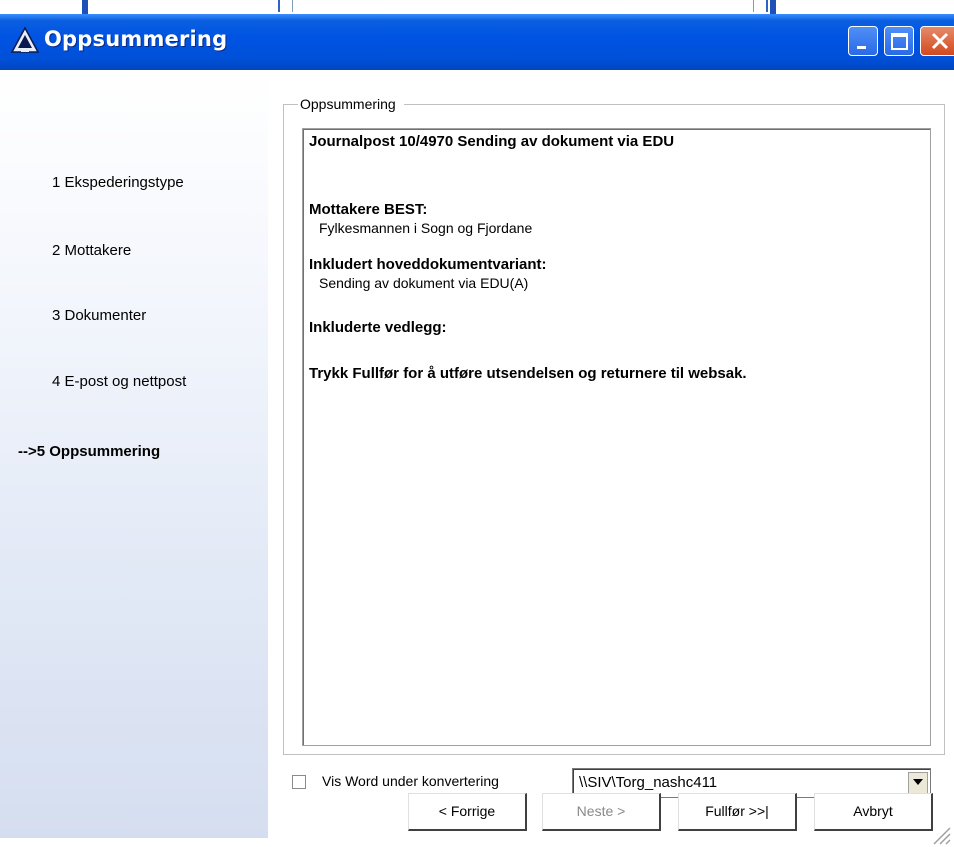 The height and width of the screenshot is (847, 954). Describe the element at coordinates (941, 836) in the screenshot. I see `resize-grip-icon` at that location.